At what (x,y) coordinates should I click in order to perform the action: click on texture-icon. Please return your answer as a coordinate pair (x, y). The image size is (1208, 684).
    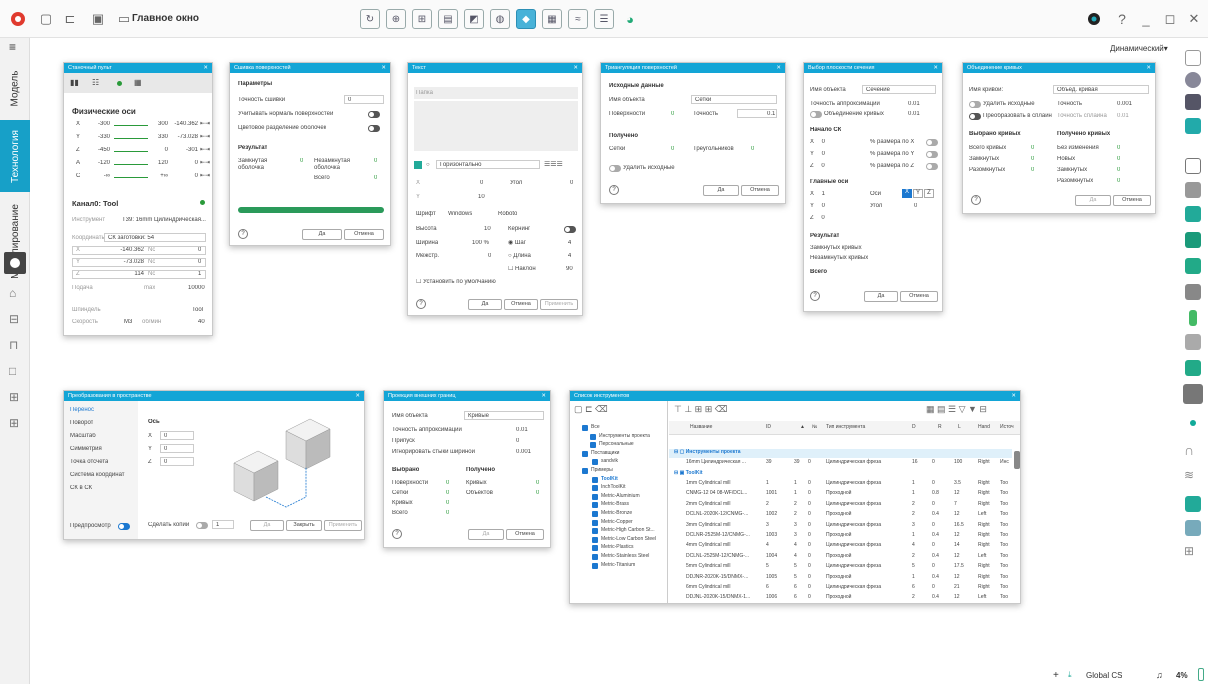
    Looking at the image, I should click on (1193, 394).